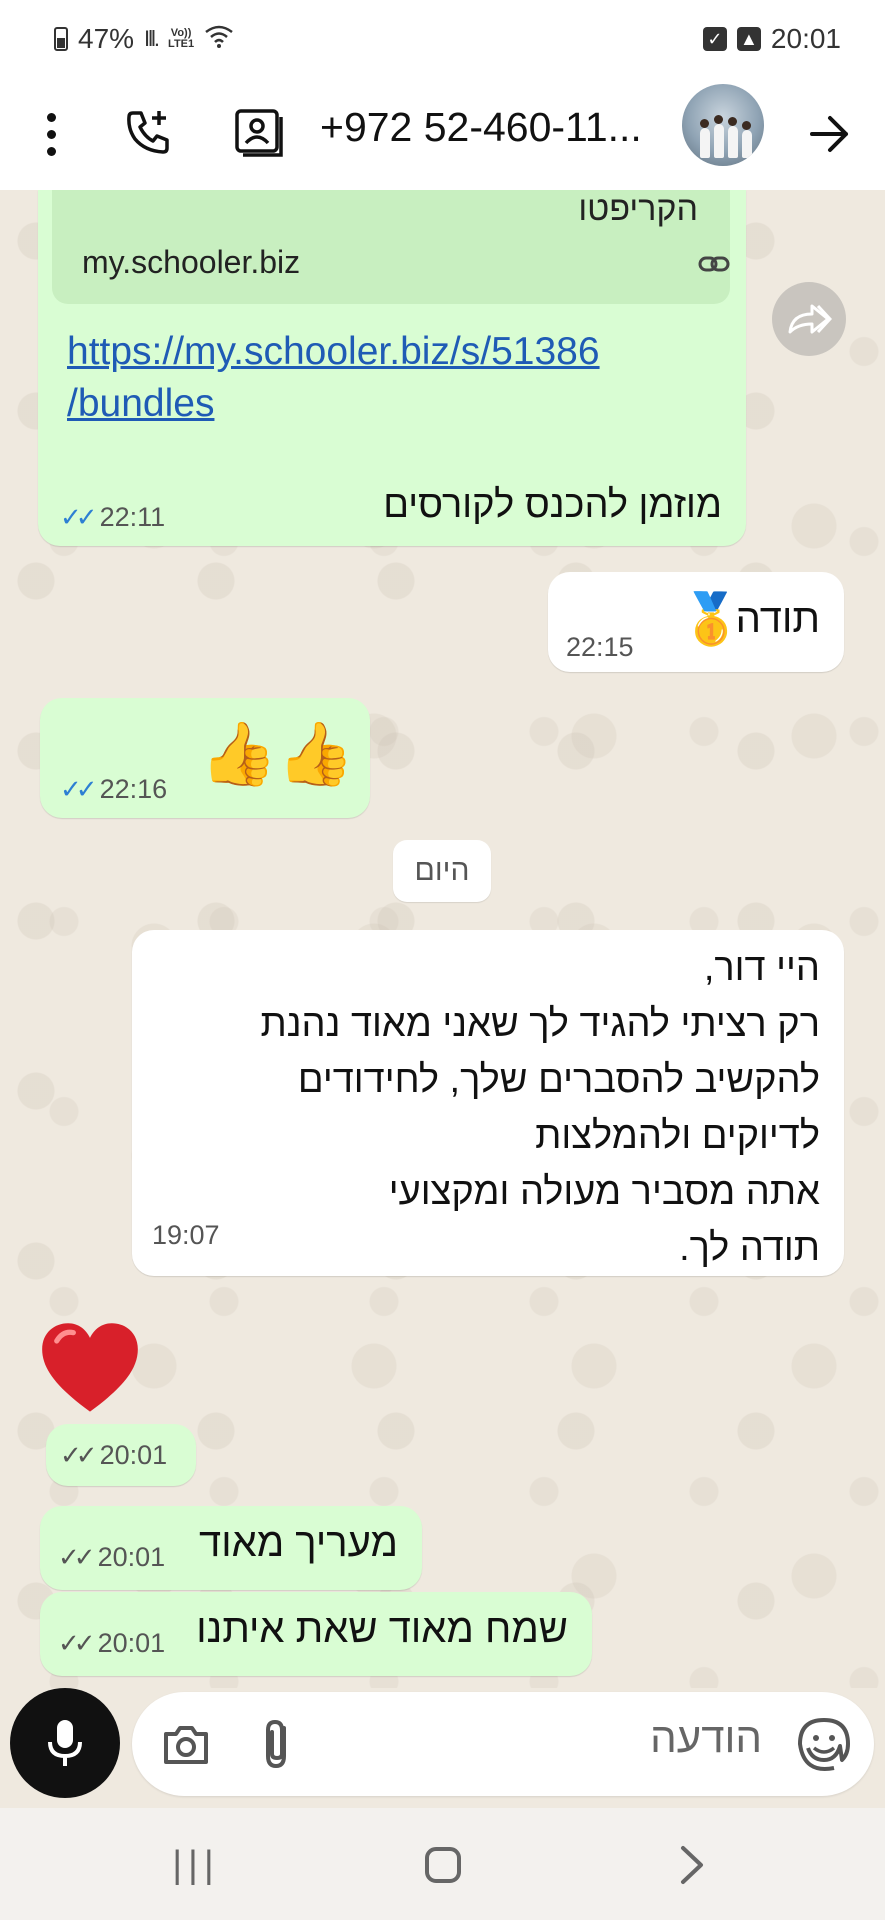  What do you see at coordinates (711, 619) in the screenshot?
I see `medal-emoji: 🥇` at bounding box center [711, 619].